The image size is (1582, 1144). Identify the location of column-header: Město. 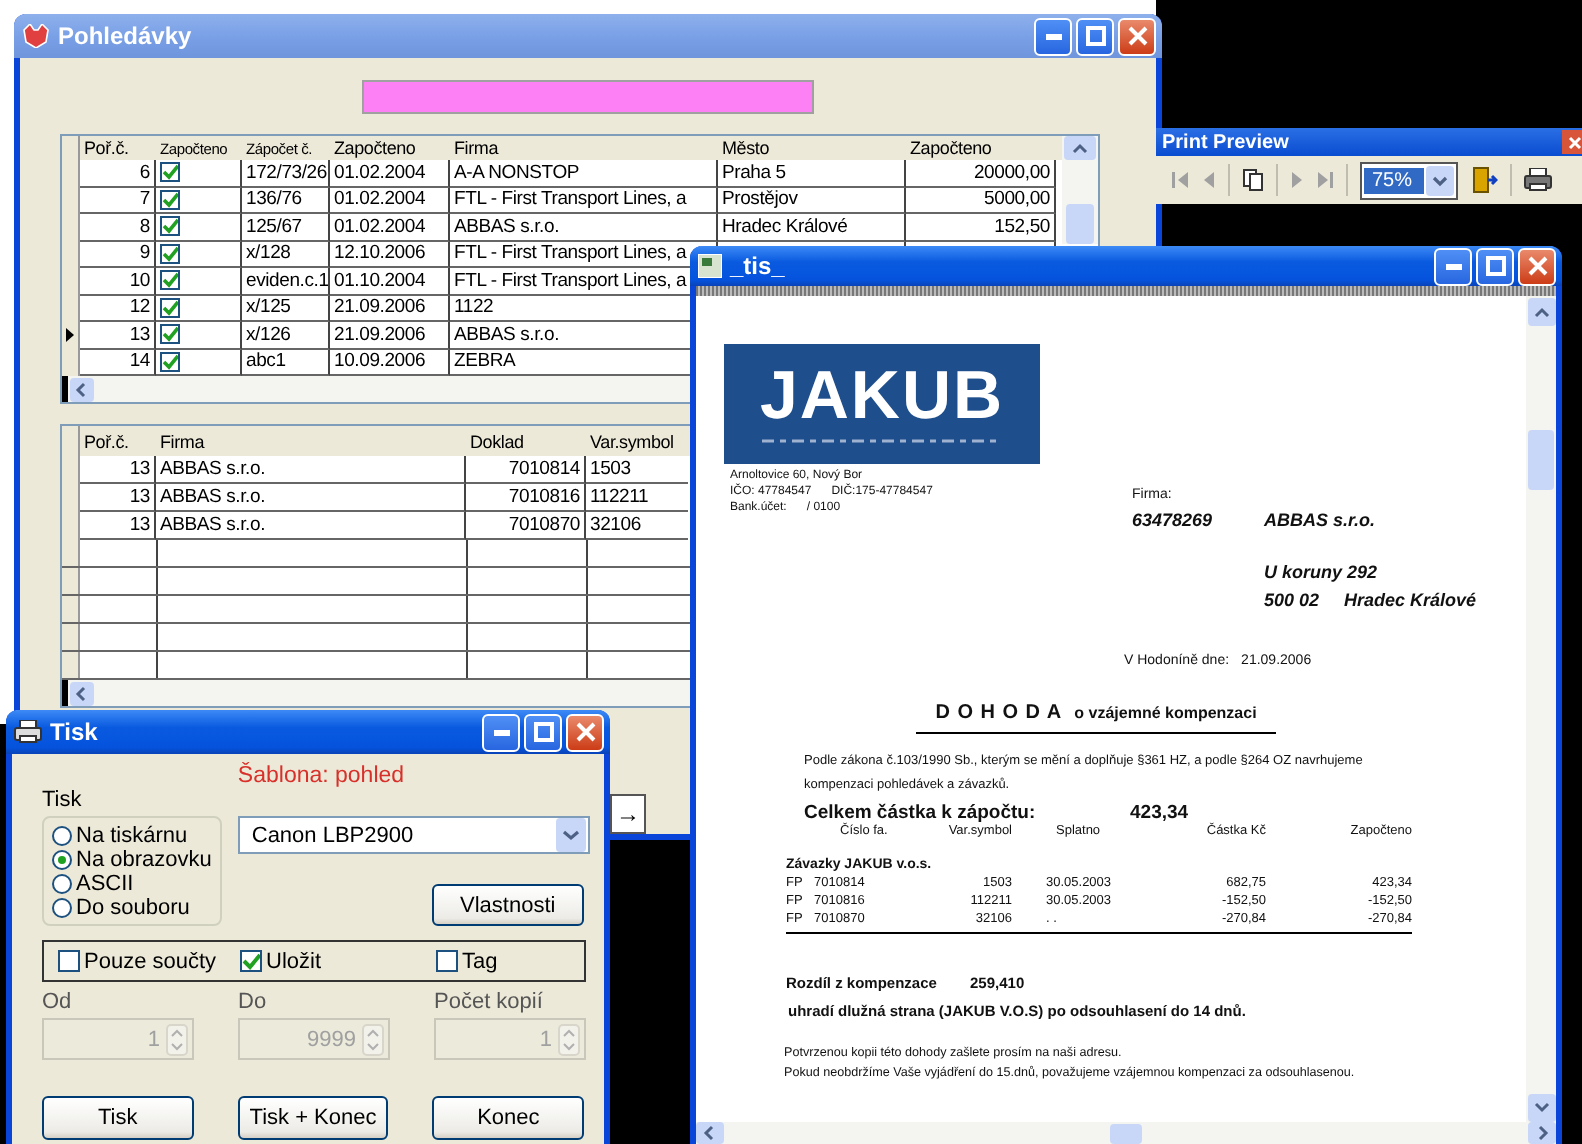
(812, 148).